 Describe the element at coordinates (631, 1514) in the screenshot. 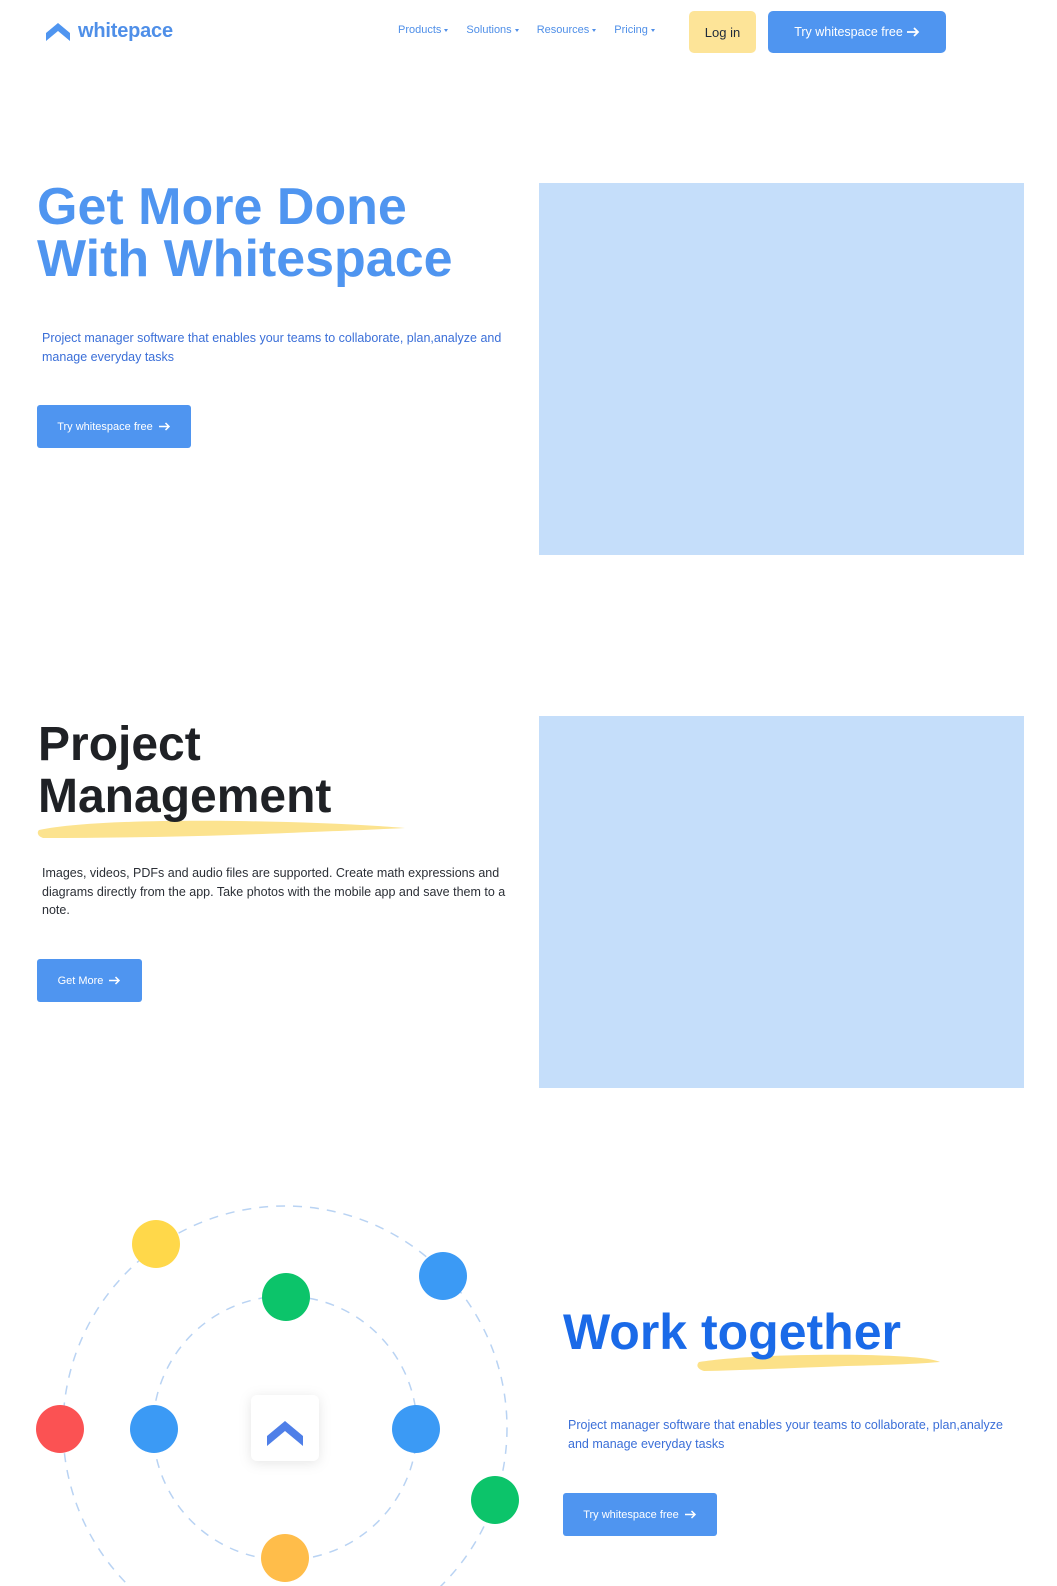

I see `work-together-cta-label: Try whitespace free` at that location.